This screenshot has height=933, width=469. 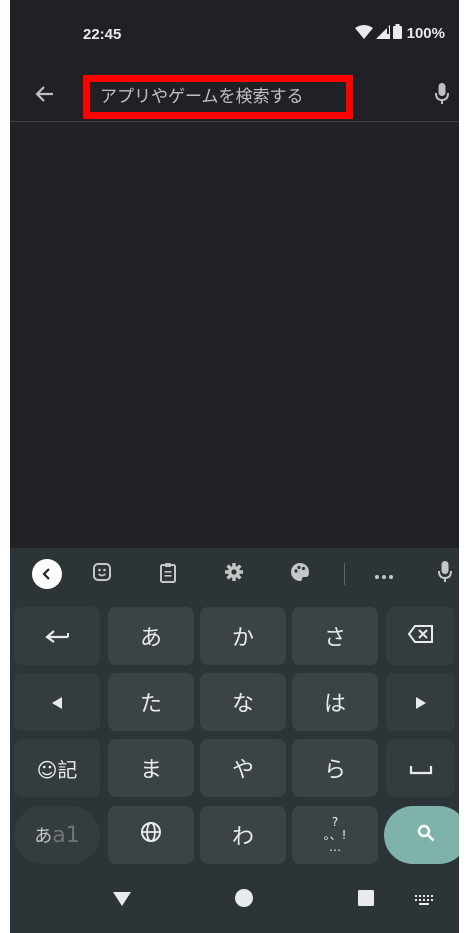 I want to click on settings-button, so click(x=234, y=574).